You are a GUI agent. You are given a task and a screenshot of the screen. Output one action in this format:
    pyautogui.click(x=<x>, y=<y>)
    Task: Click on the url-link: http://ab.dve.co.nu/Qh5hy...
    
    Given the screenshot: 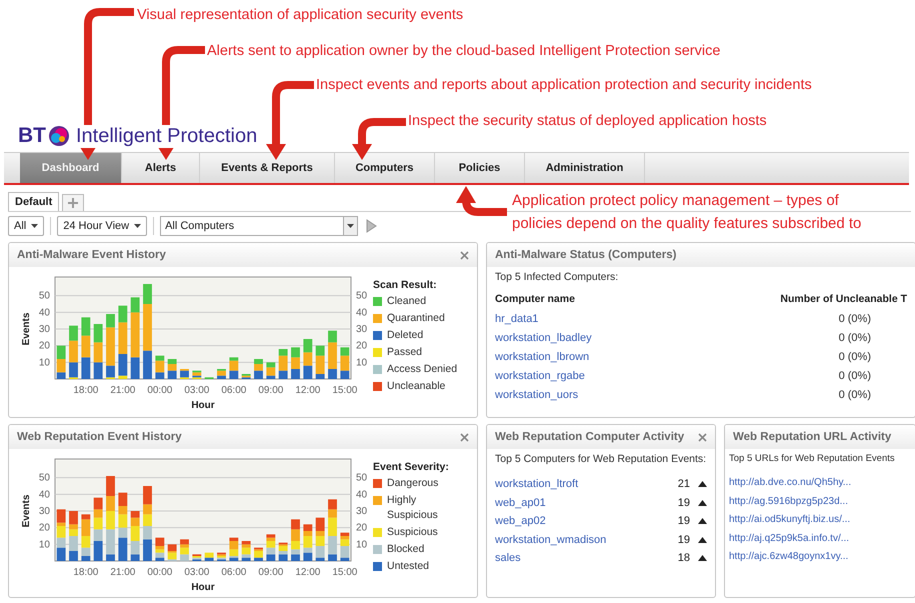 What is the action you would take?
    pyautogui.click(x=820, y=483)
    